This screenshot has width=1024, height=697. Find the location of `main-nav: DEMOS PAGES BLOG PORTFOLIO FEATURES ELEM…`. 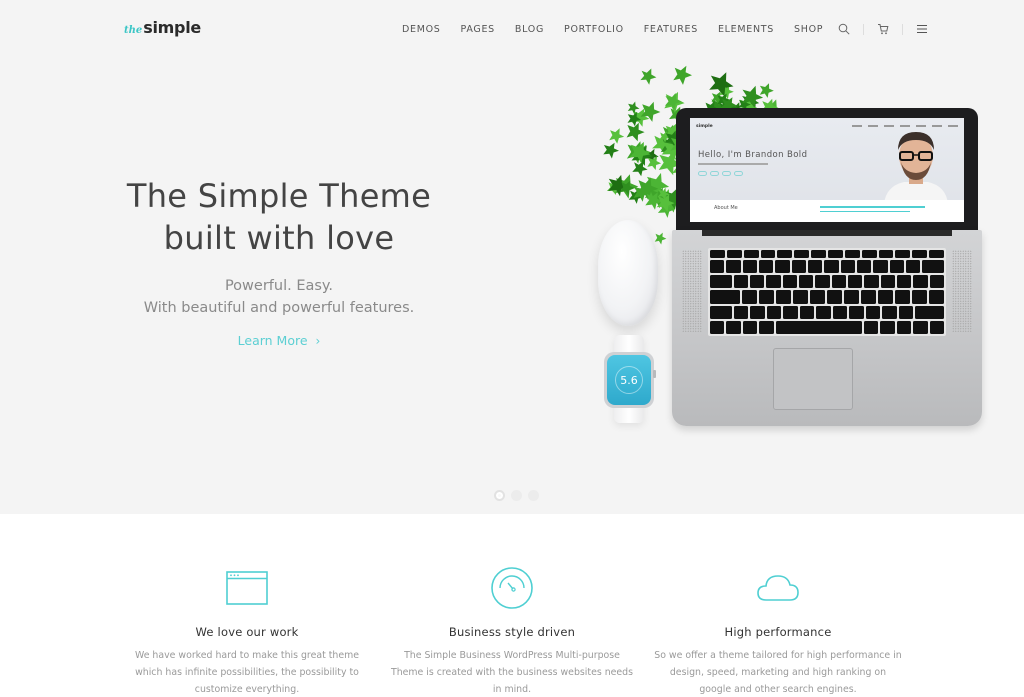

main-nav: DEMOS PAGES BLOG PORTFOLIO FEATURES ELEM… is located at coordinates (665, 29).